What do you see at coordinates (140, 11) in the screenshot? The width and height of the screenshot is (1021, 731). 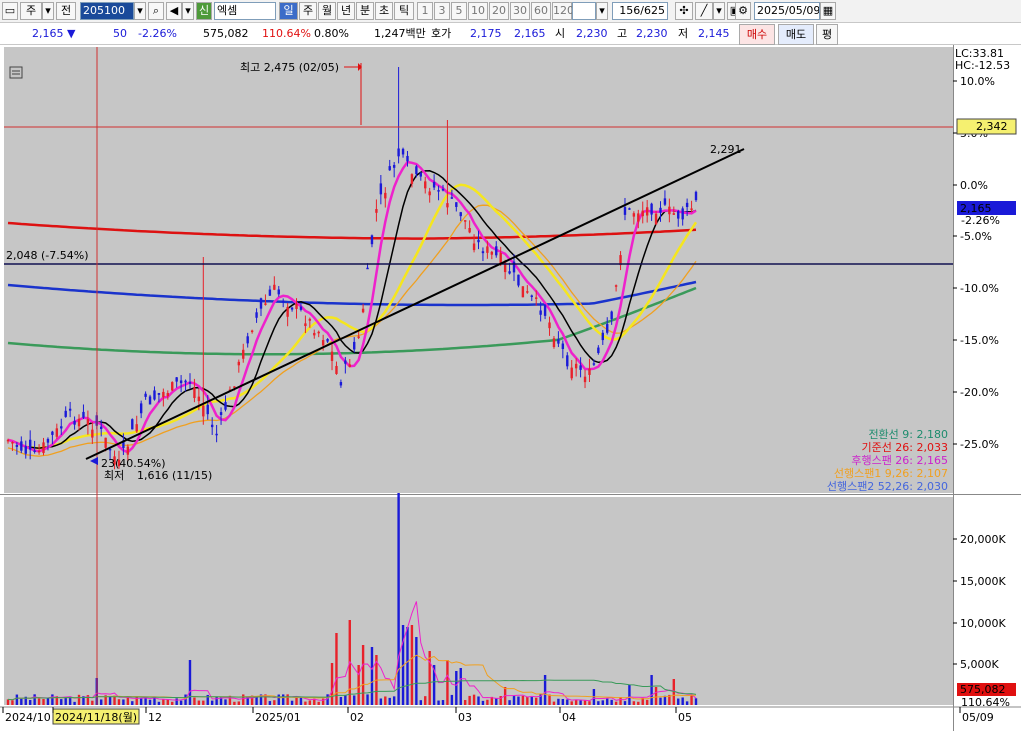 I see `code-chevron-down-icon: ▾` at bounding box center [140, 11].